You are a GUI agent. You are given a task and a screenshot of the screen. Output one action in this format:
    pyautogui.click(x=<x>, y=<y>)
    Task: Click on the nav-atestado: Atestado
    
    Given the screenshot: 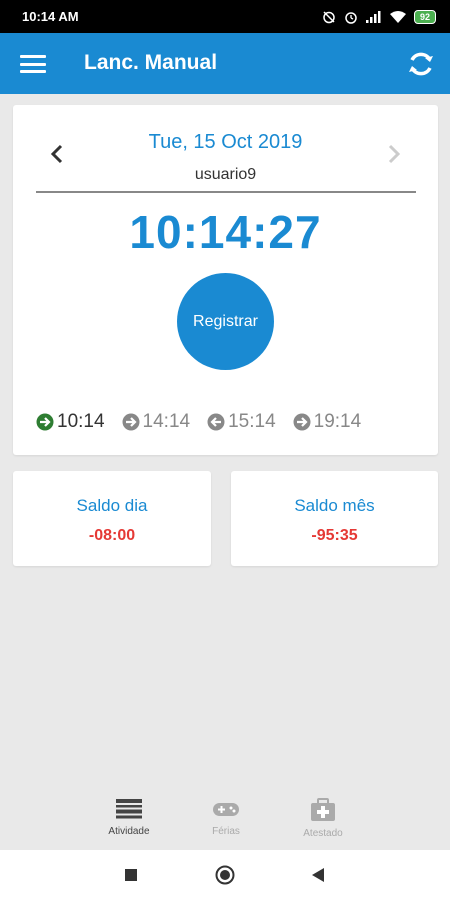 What is the action you would take?
    pyautogui.click(x=323, y=818)
    